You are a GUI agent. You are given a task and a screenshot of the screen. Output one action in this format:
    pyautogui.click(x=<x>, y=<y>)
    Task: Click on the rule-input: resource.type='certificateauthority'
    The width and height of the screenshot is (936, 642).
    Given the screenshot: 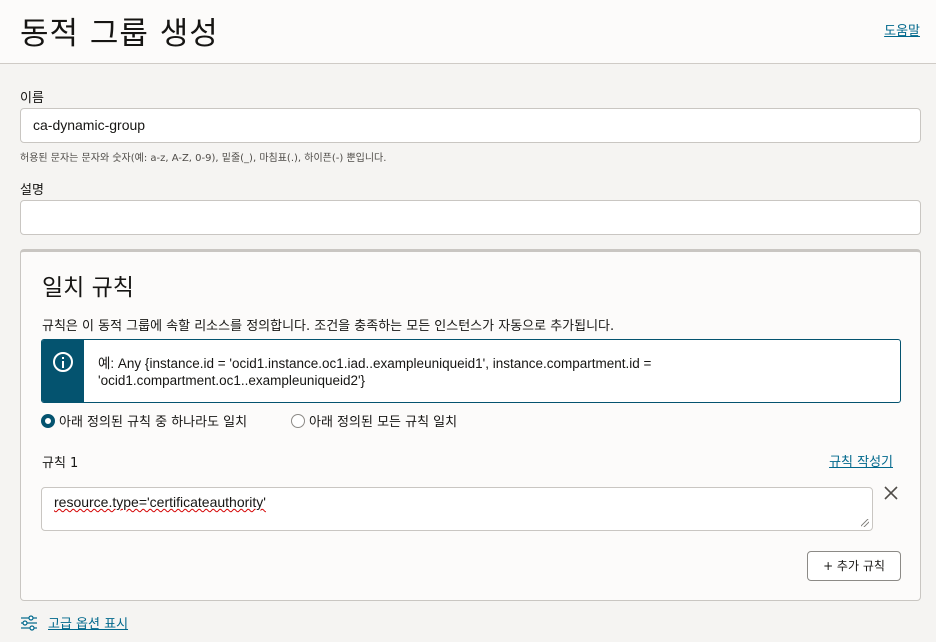 What is the action you would take?
    pyautogui.click(x=457, y=509)
    